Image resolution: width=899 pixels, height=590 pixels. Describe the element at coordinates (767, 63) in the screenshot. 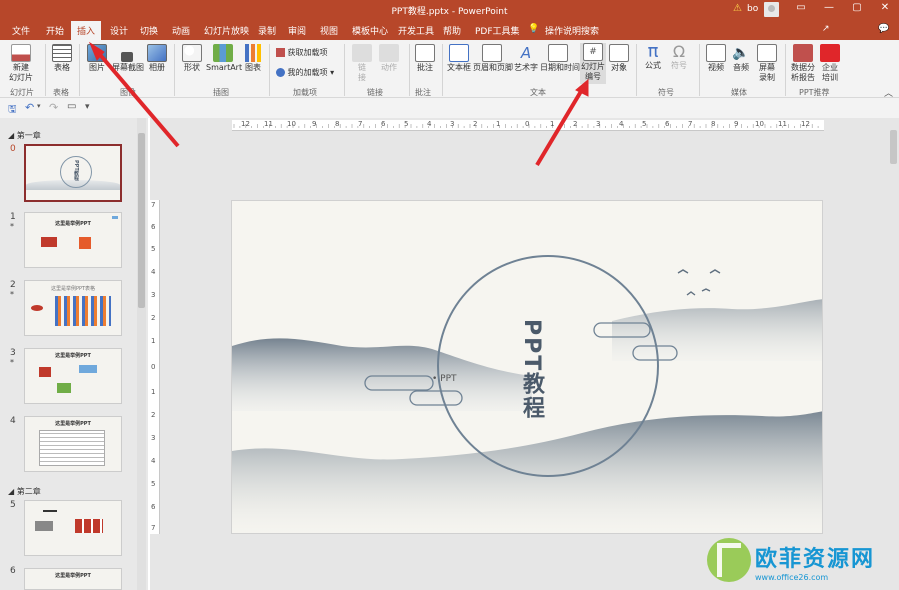

I see `screen-record-button: 屏幕 录制` at that location.